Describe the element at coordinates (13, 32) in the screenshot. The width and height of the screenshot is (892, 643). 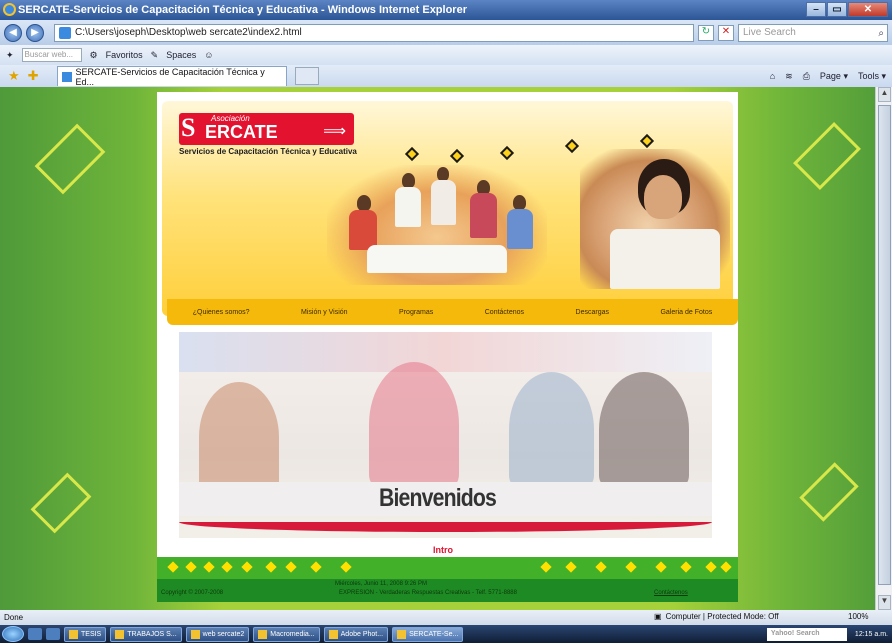
I see `back-button: ◀` at that location.